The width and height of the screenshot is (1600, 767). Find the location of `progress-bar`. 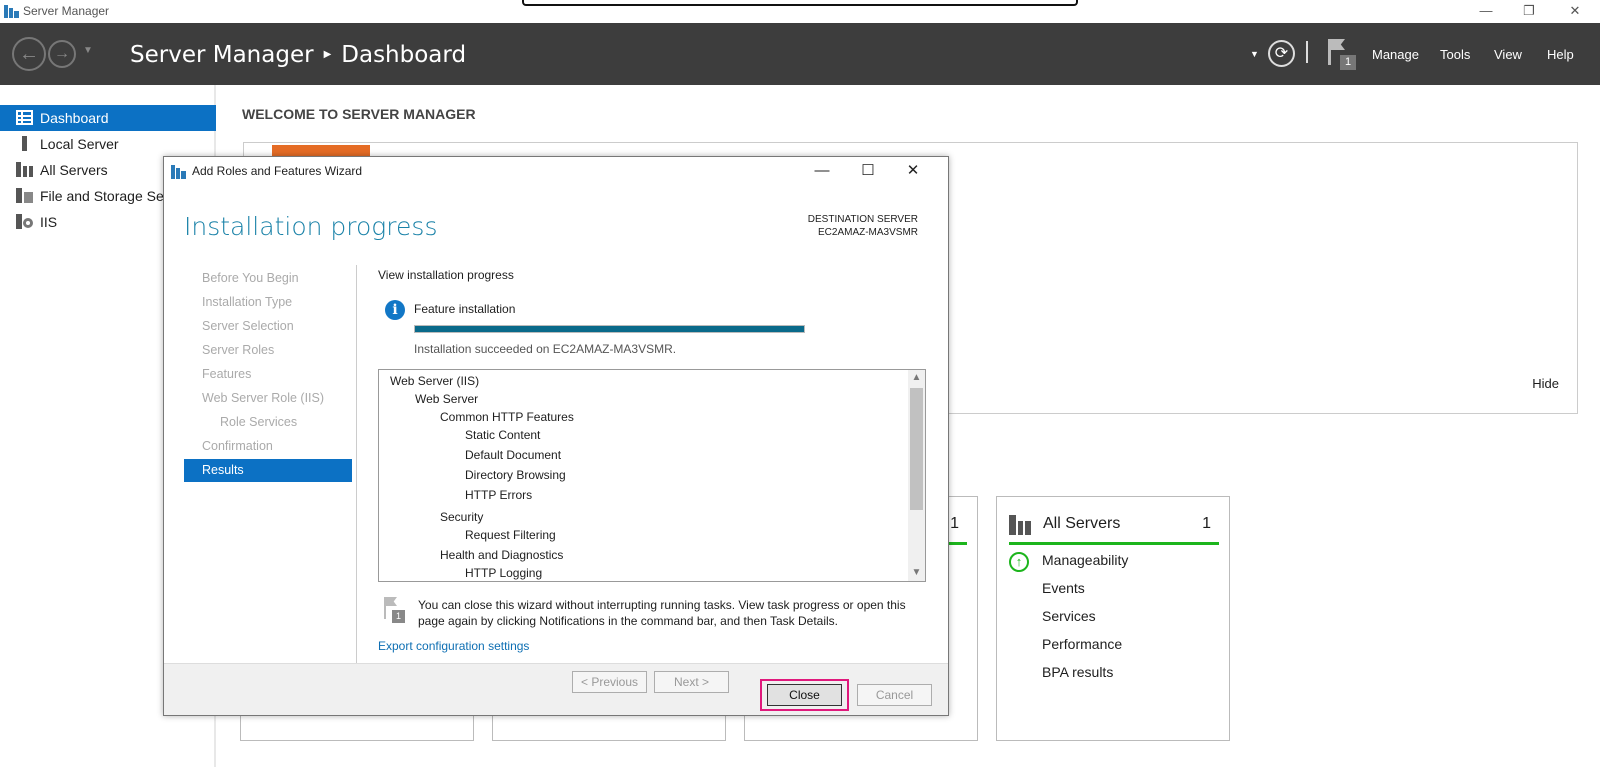

progress-bar is located at coordinates (609, 329).